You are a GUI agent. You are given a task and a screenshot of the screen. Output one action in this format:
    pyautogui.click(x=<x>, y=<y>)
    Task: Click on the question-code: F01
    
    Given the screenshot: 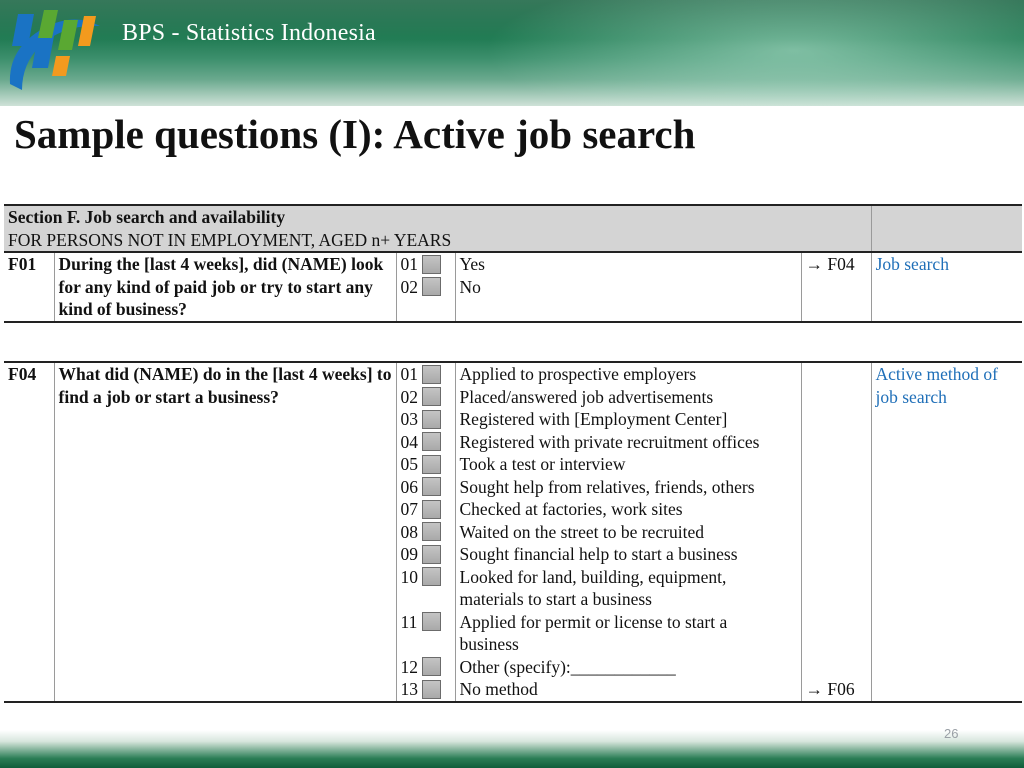 What is the action you would take?
    pyautogui.click(x=22, y=264)
    